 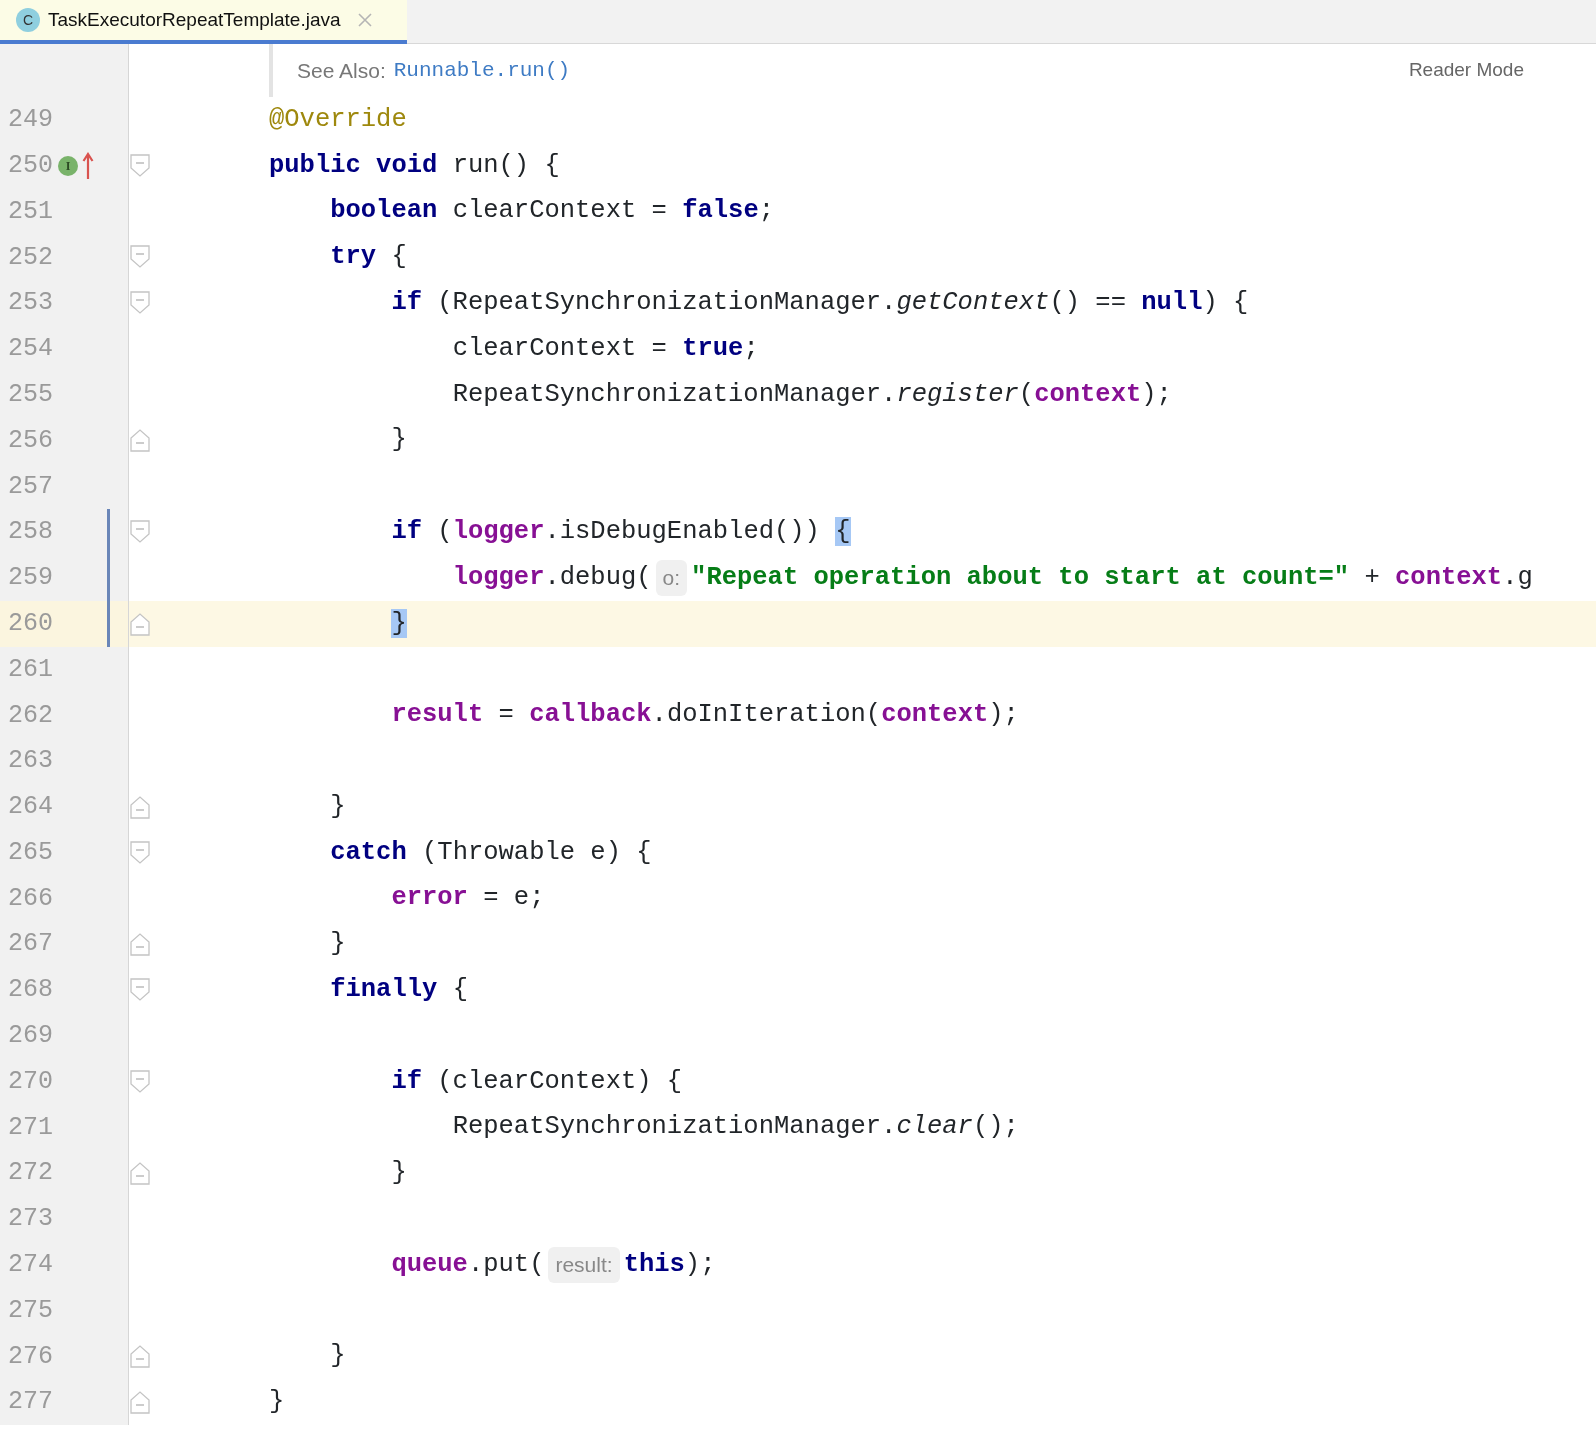 I want to click on line-number: 259, so click(x=30, y=578).